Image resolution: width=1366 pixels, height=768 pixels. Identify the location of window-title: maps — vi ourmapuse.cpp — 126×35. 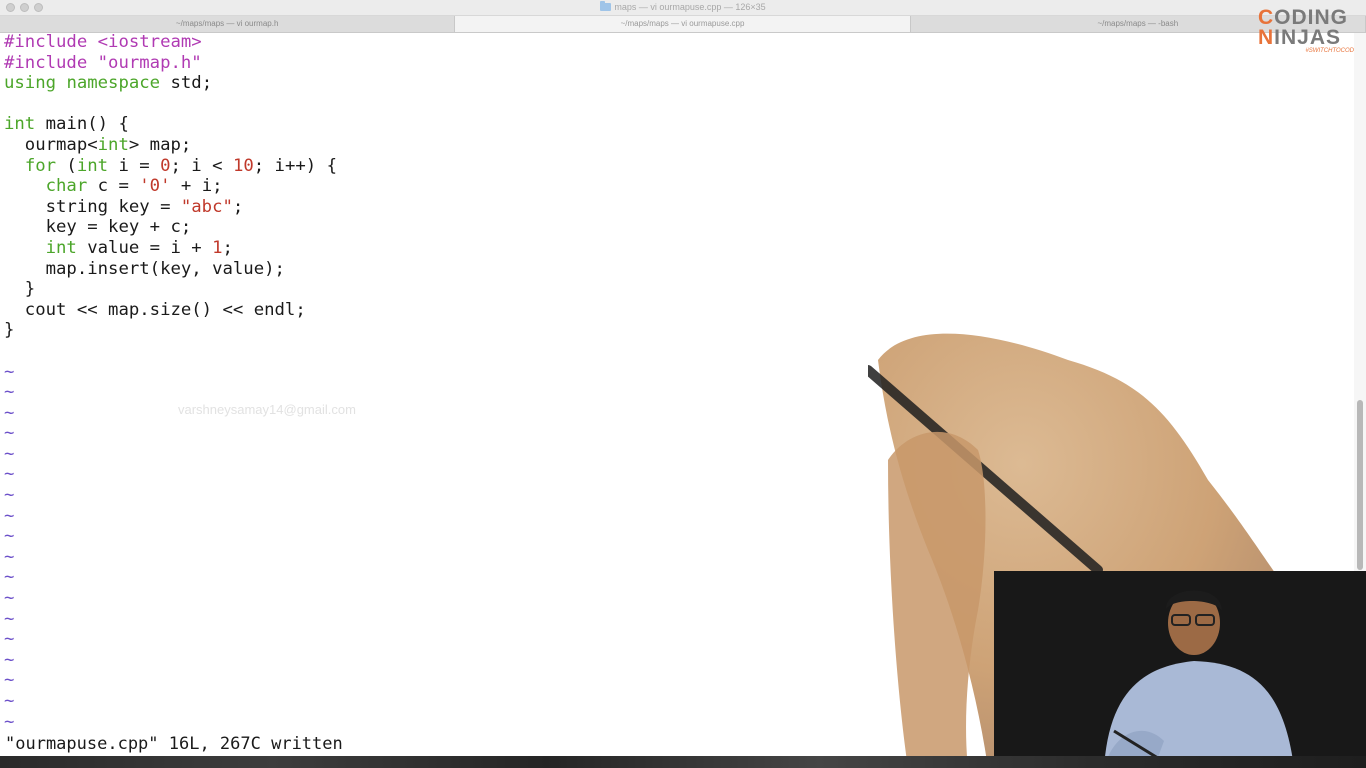
(690, 7).